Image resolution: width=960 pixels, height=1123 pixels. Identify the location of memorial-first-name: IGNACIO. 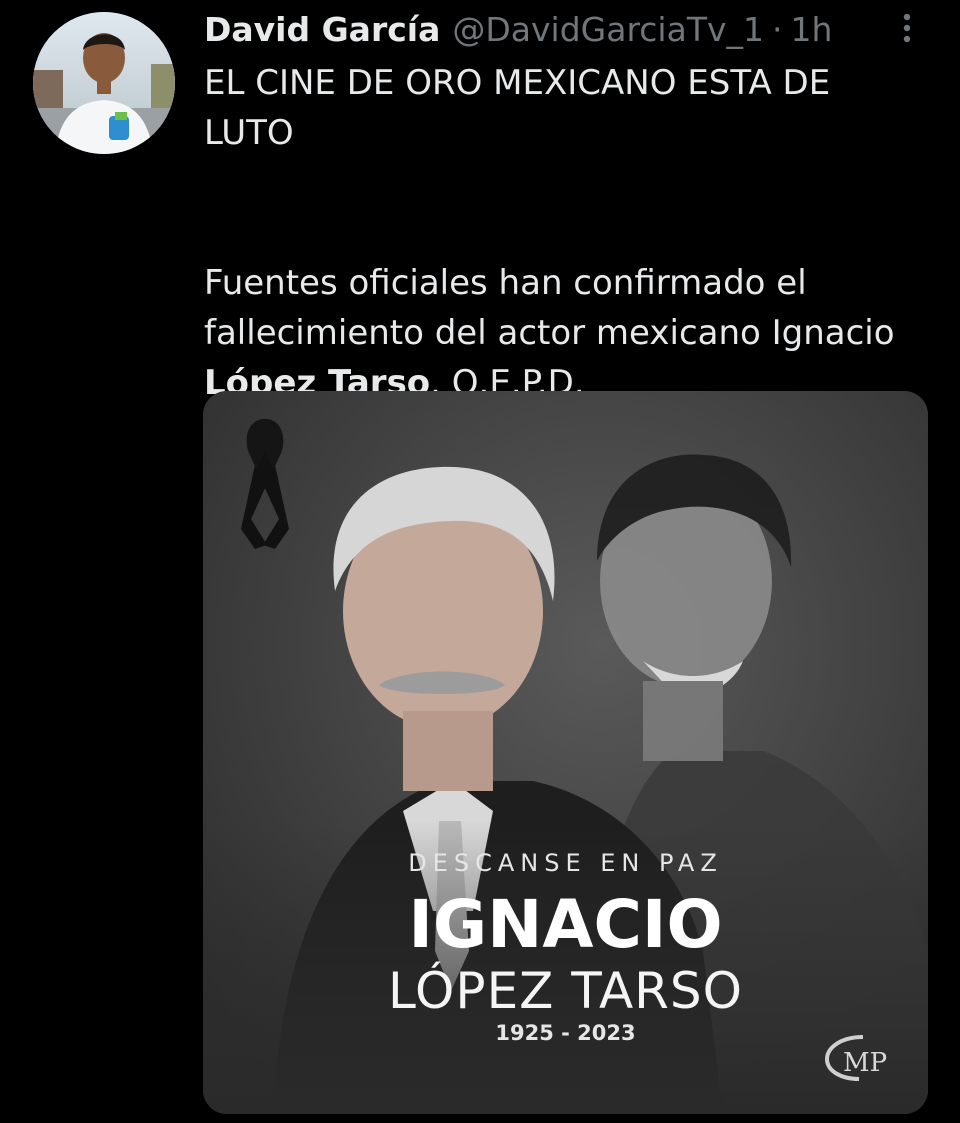
(565, 924).